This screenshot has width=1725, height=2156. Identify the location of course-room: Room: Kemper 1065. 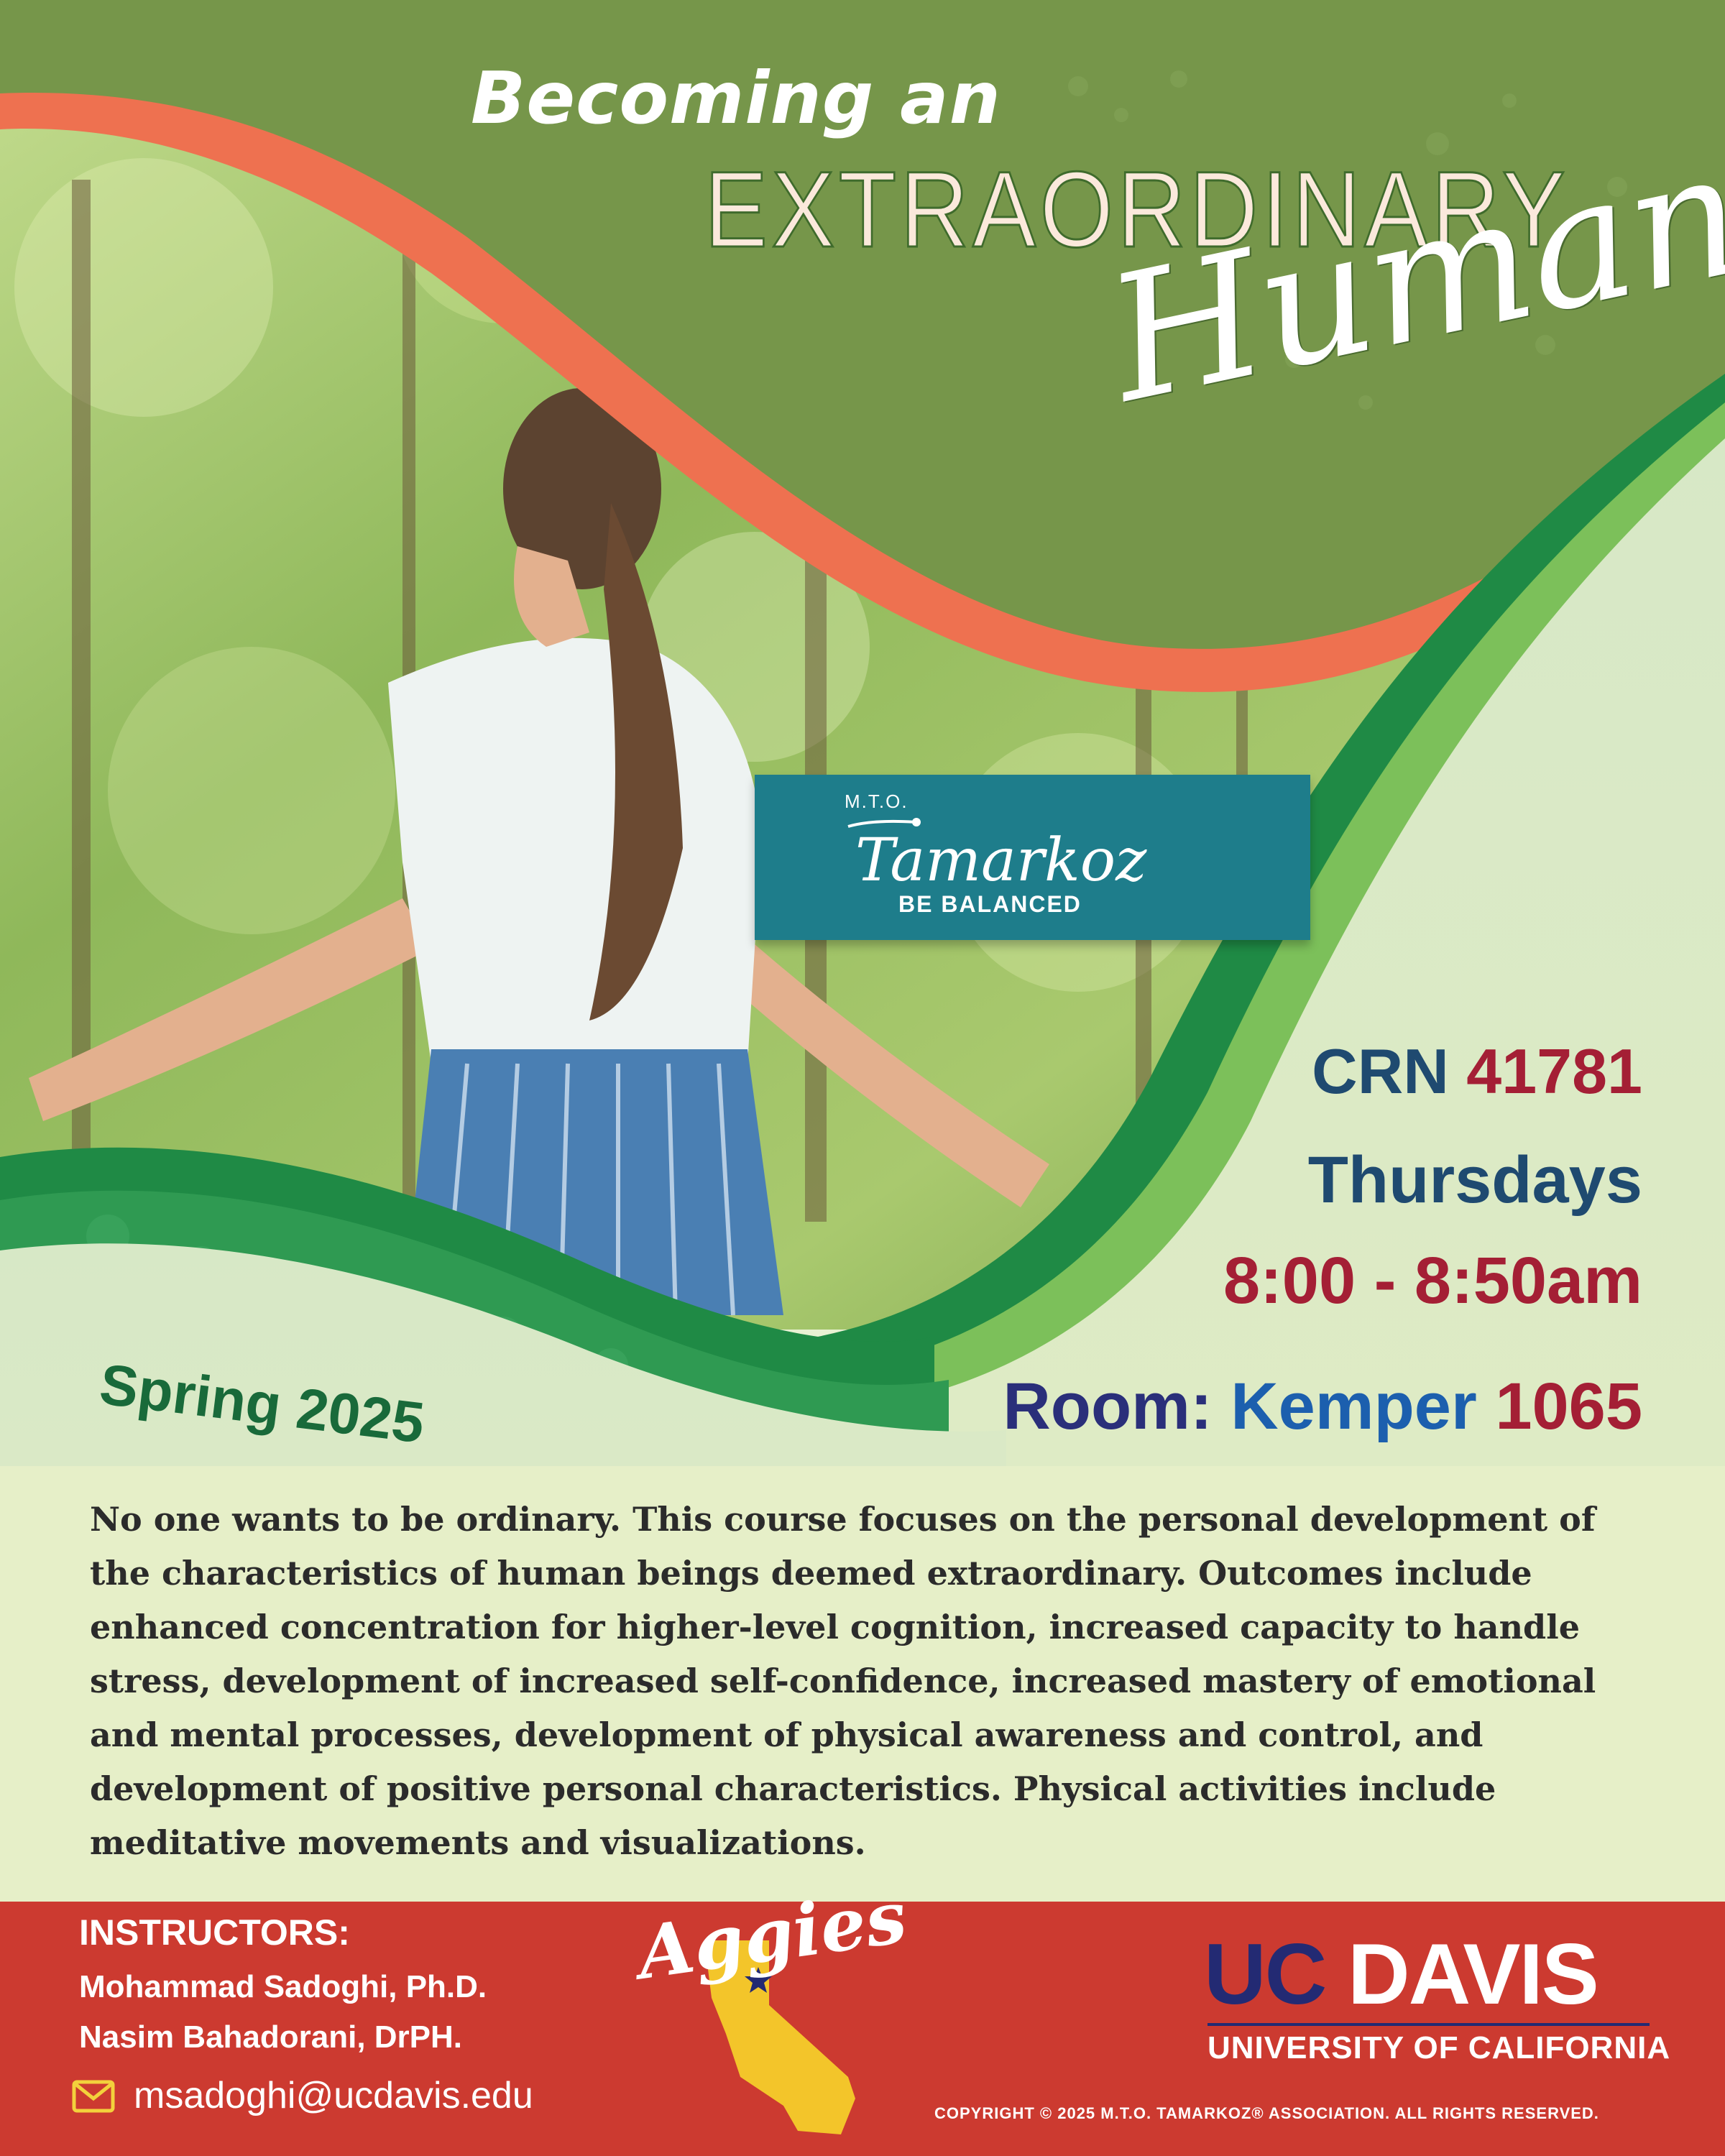
(1322, 1407).